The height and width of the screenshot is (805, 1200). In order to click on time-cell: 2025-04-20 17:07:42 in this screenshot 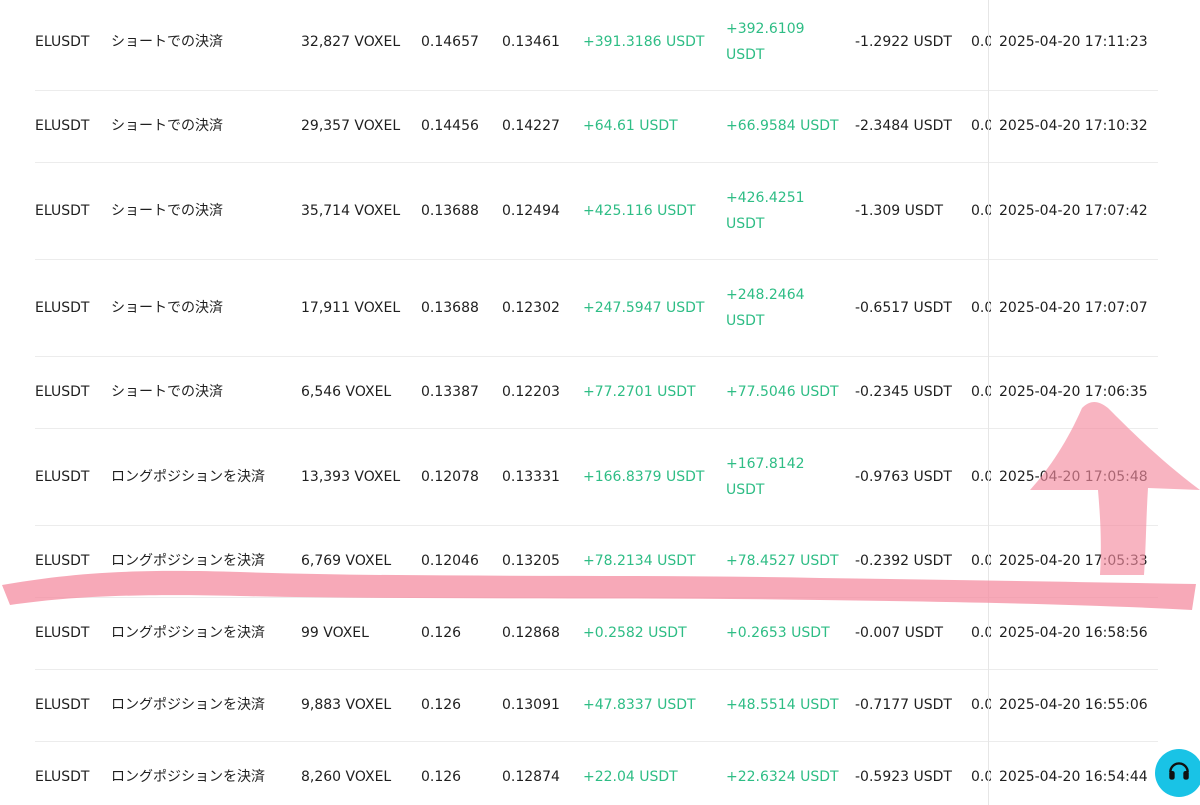, I will do `click(1073, 211)`.